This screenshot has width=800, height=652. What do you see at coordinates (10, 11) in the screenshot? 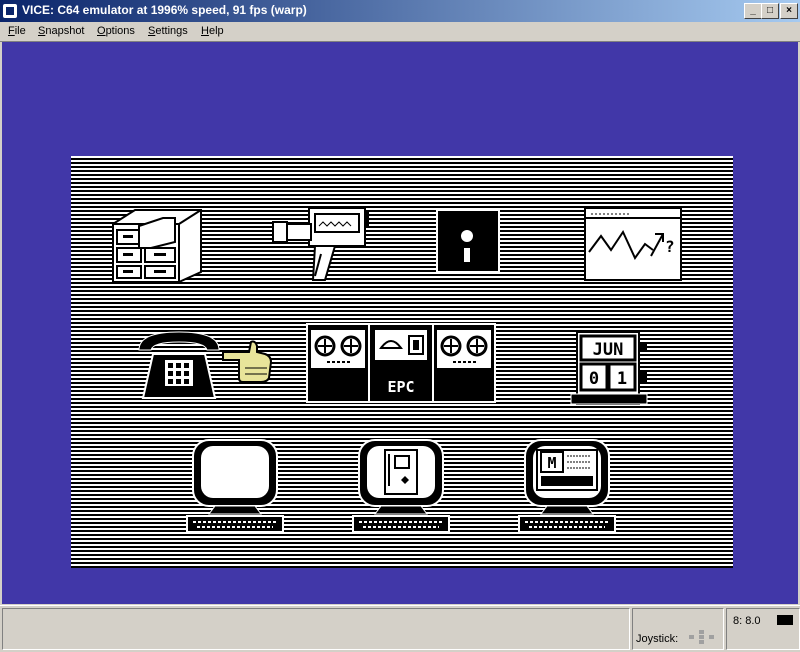
I see `vice-app-icon` at bounding box center [10, 11].